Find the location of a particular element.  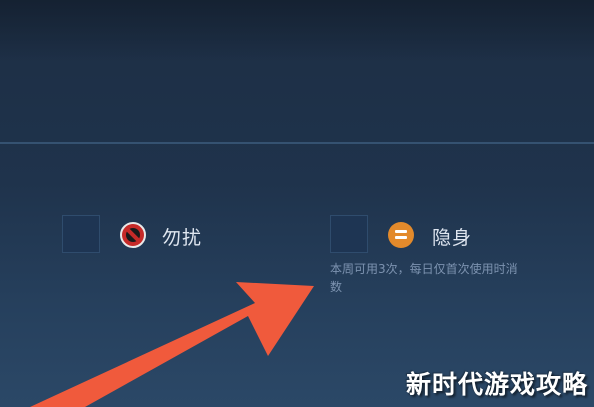

annotation-arrow-shape is located at coordinates (172, 344).